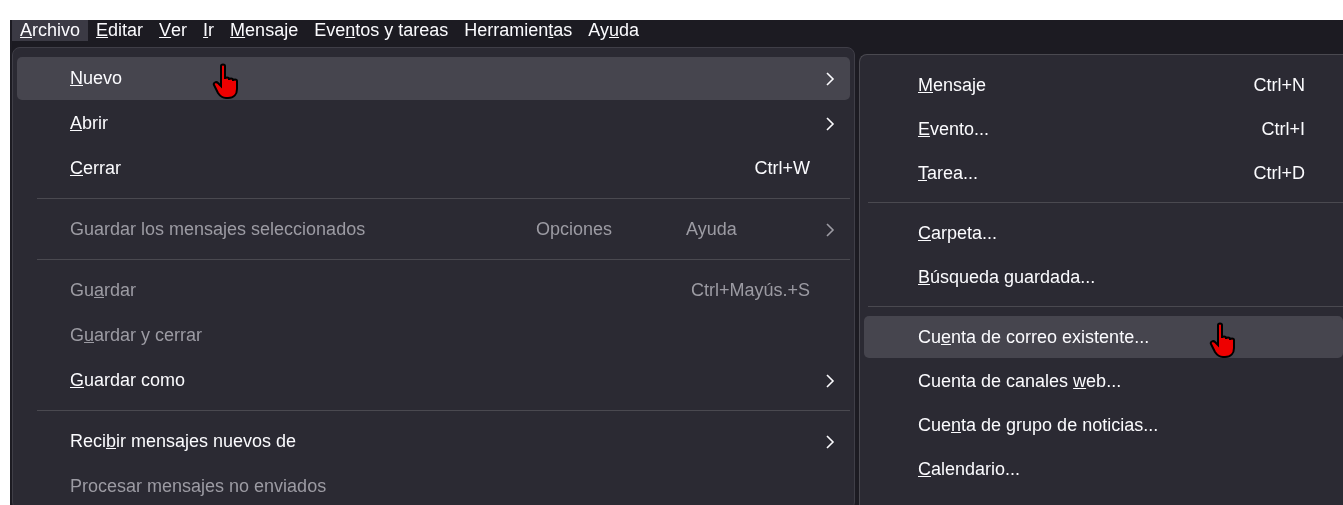 The height and width of the screenshot is (505, 1343). Describe the element at coordinates (748, 229) in the screenshot. I see `menu-item-option: Ayuda` at that location.